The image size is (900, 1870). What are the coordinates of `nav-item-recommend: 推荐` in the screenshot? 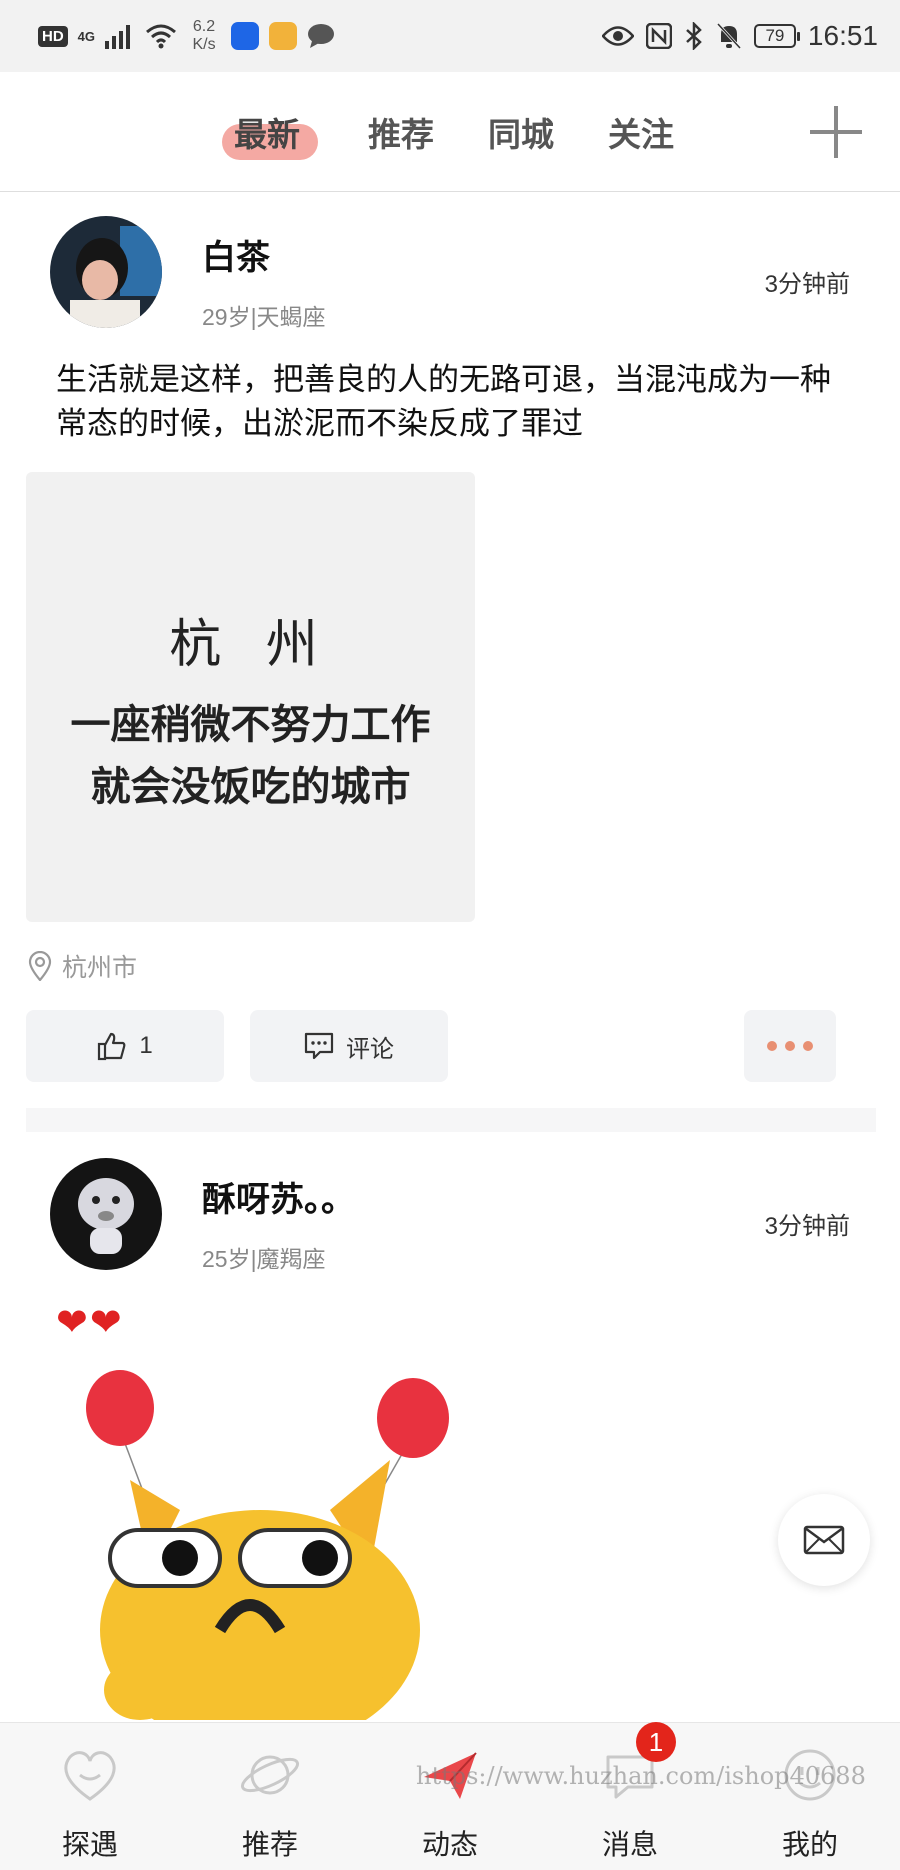 It's located at (270, 1803).